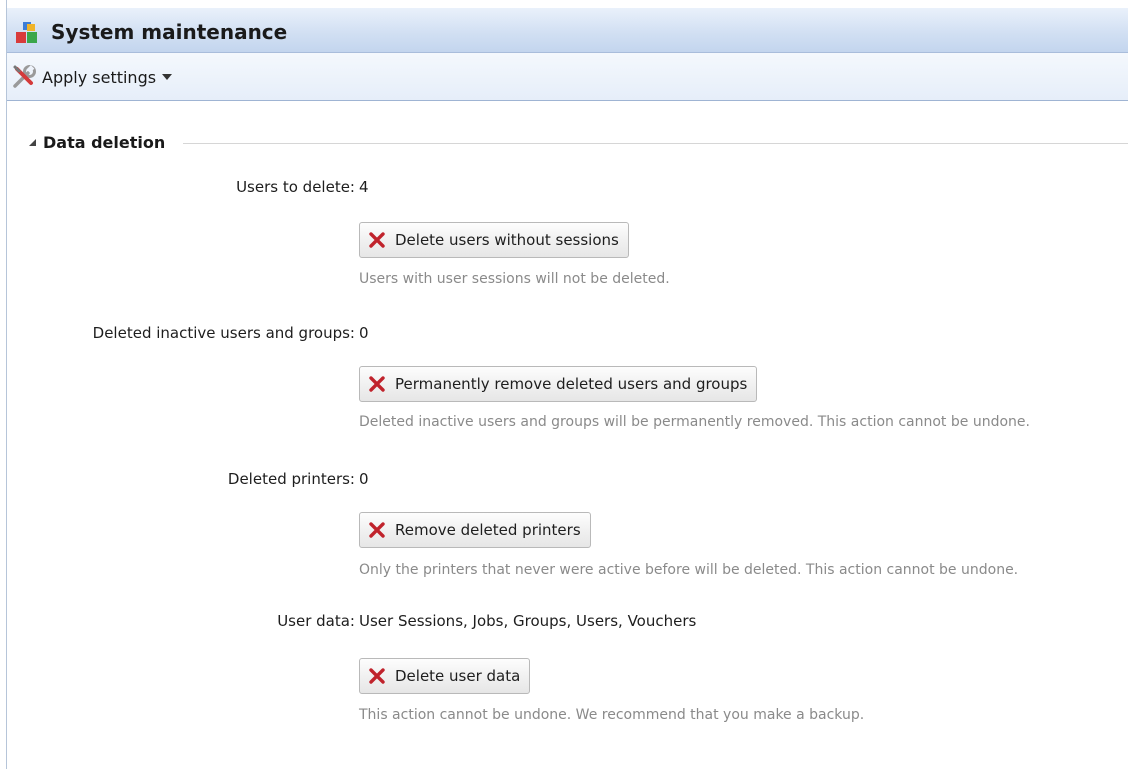  I want to click on deleted-inactive-users-label: Deleted inactive users and groups:, so click(223, 333).